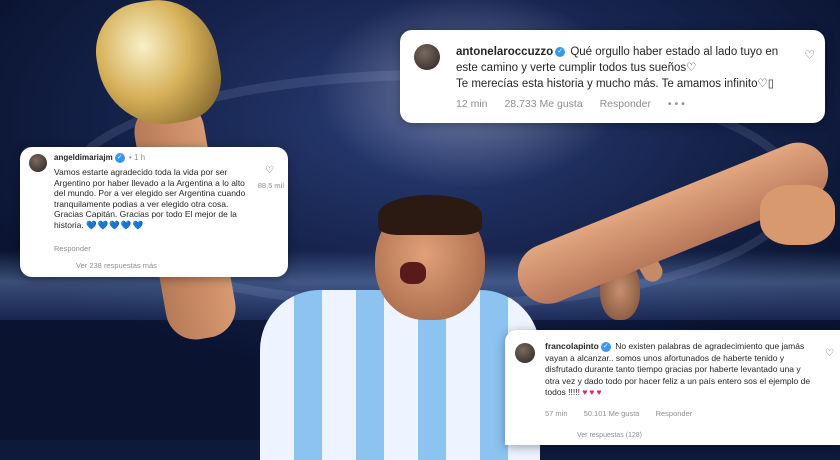 The image size is (840, 460). Describe the element at coordinates (137, 158) in the screenshot. I see `comment-time: • 1 h` at that location.